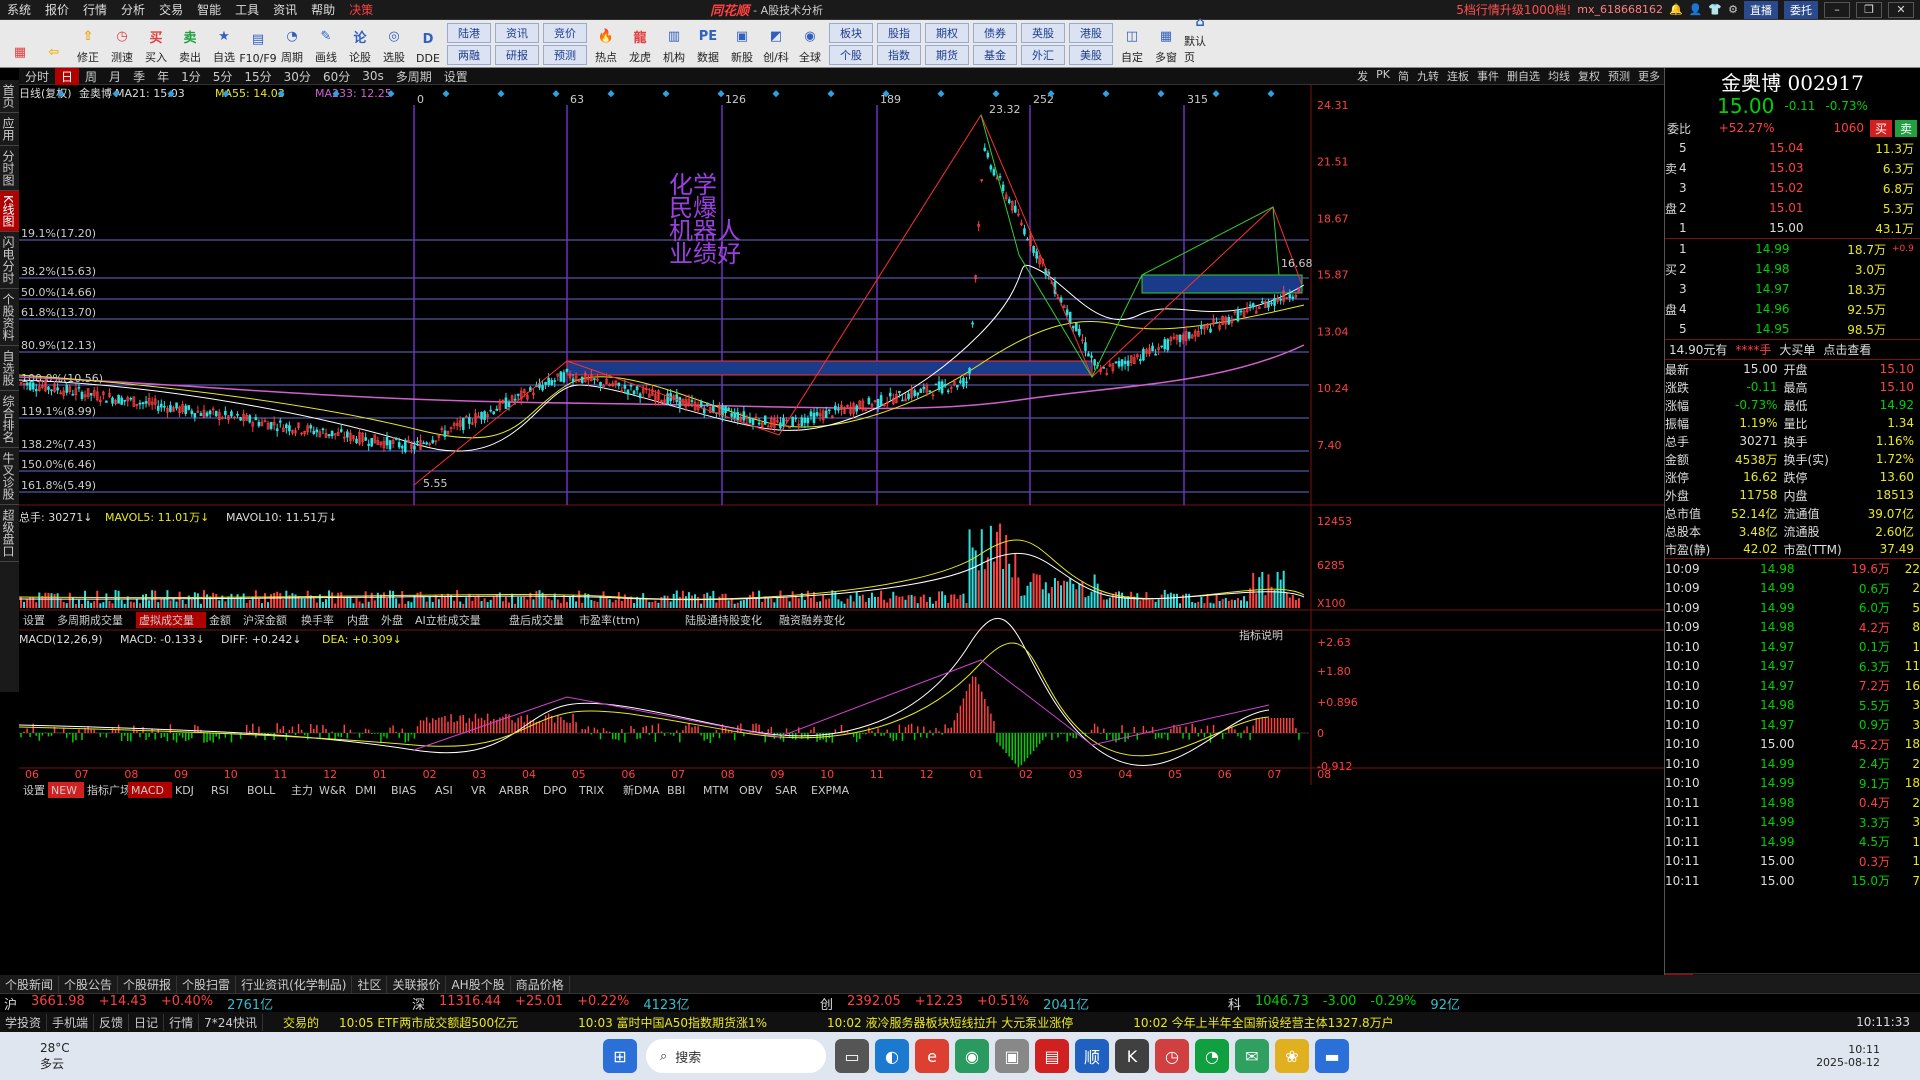 Image resolution: width=1920 pixels, height=1080 pixels. What do you see at coordinates (207, 984) in the screenshot?
I see `news-tab: 个股扫雷` at bounding box center [207, 984].